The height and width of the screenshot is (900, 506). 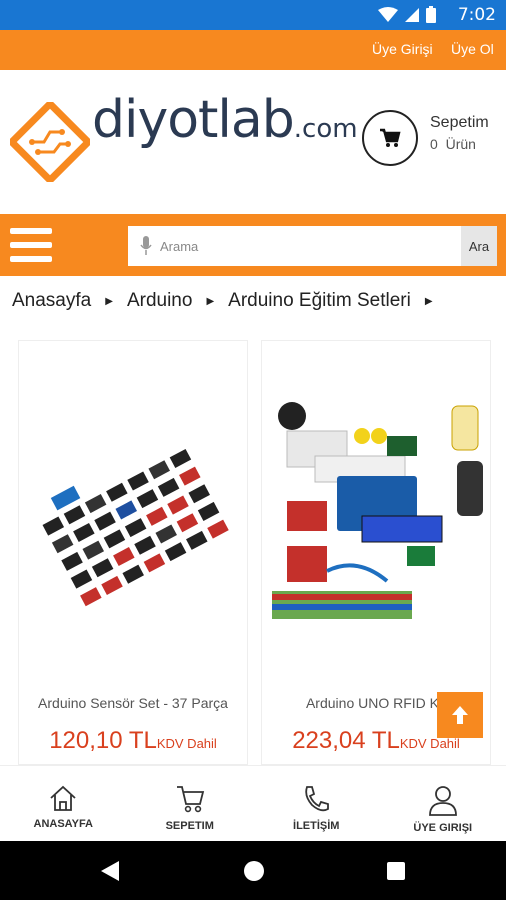 What do you see at coordinates (189, 826) in the screenshot?
I see `nav-cart-label: SEPETIM` at bounding box center [189, 826].